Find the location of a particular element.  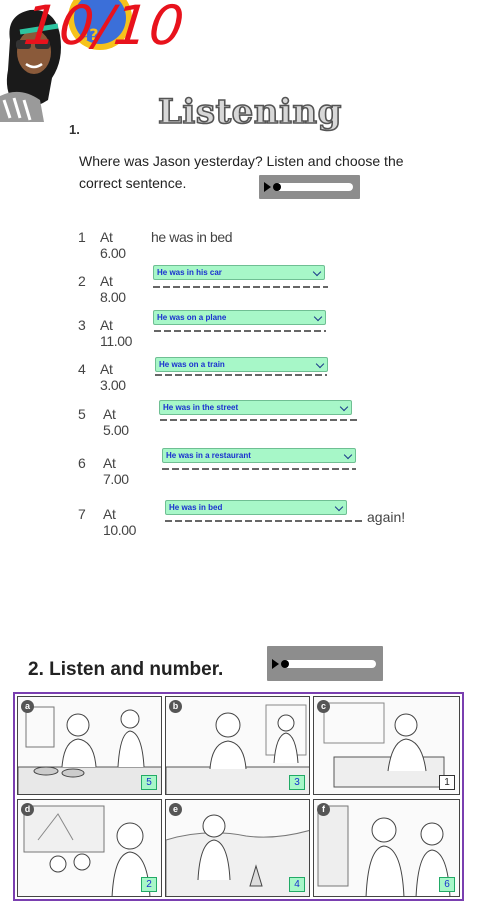

answer-dropdown: He was in the street is located at coordinates (255, 407).